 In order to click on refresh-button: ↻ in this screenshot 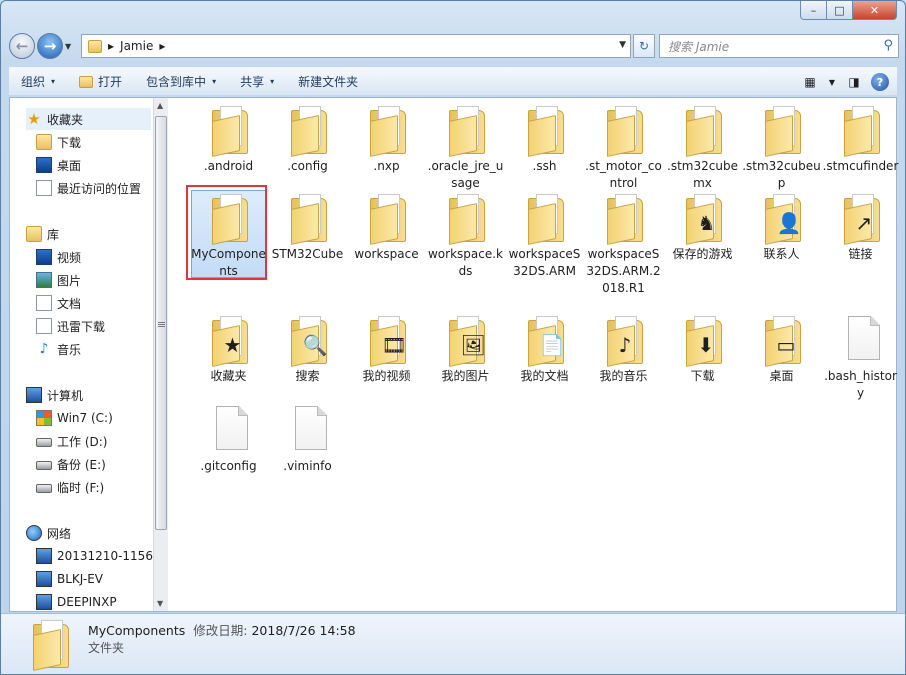, I will do `click(644, 46)`.